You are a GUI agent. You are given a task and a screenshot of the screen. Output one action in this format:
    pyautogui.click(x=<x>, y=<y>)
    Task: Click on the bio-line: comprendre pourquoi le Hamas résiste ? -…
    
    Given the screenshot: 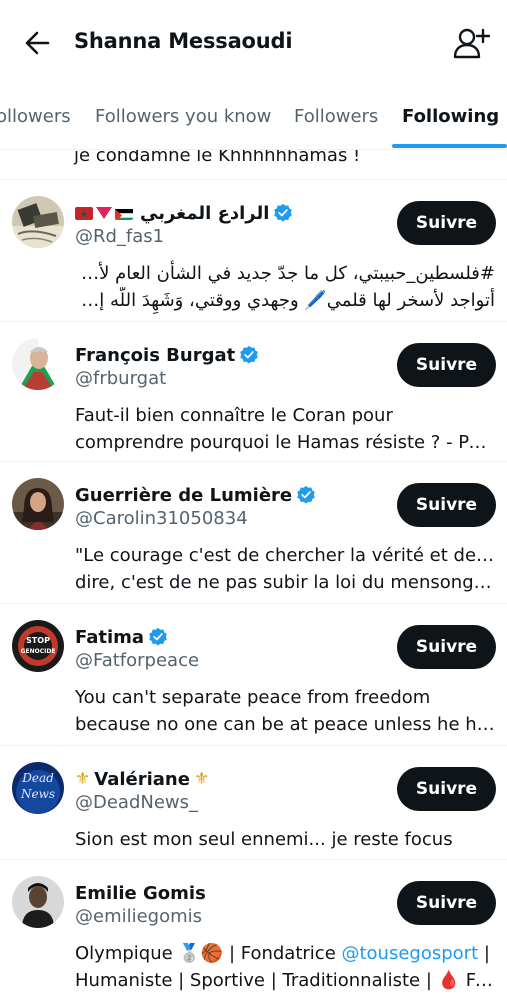 What is the action you would take?
    pyautogui.click(x=285, y=442)
    